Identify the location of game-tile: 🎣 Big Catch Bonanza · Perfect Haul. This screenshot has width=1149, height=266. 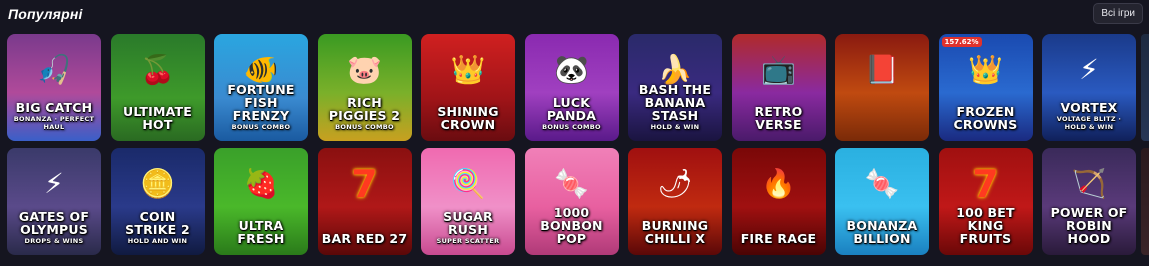
(54, 87).